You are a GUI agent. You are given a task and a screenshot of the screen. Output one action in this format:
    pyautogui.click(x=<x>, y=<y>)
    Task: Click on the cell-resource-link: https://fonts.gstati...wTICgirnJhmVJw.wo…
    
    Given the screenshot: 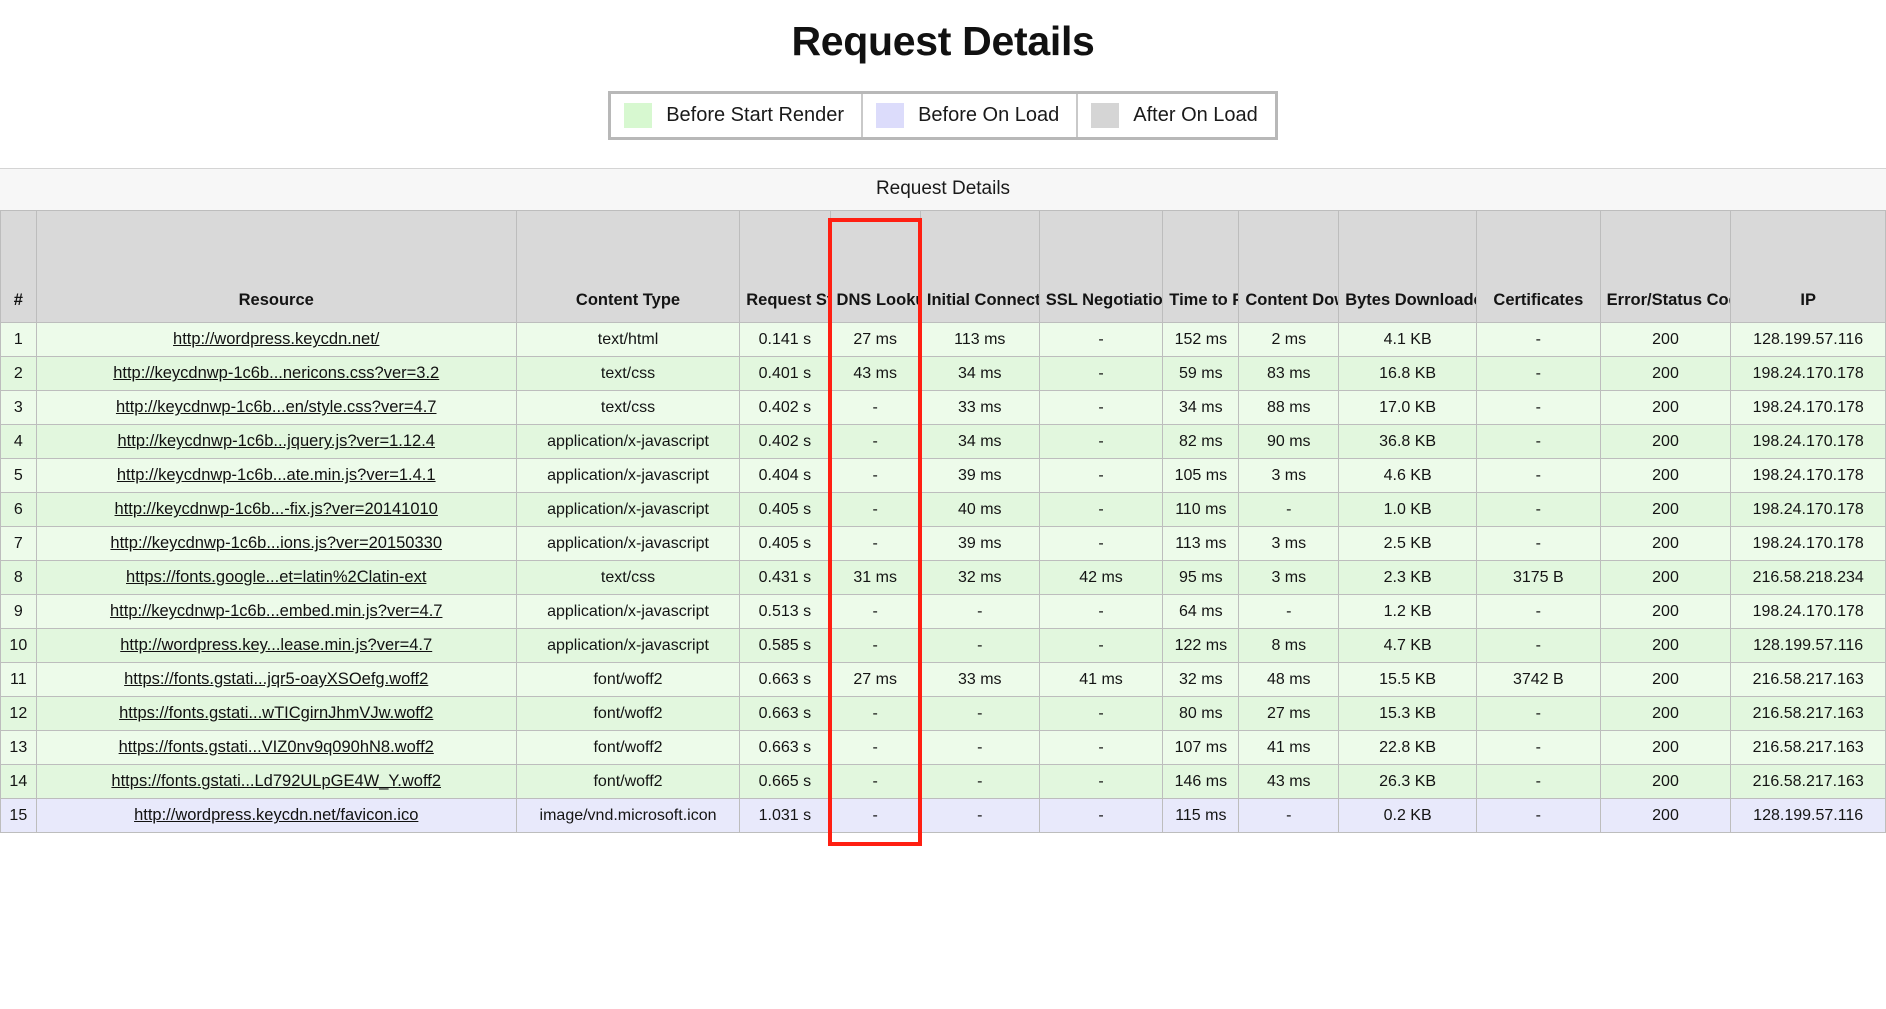 What is the action you would take?
    pyautogui.click(x=276, y=714)
    